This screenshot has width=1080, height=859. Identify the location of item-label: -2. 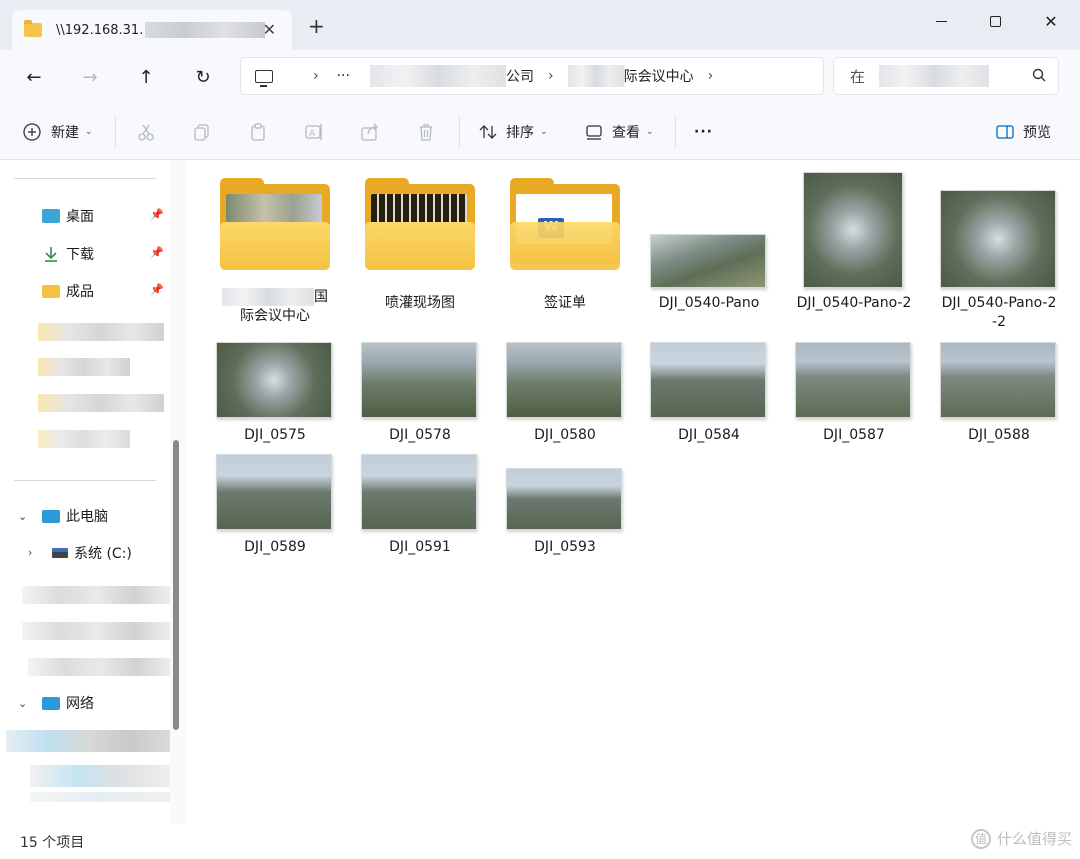
(999, 322).